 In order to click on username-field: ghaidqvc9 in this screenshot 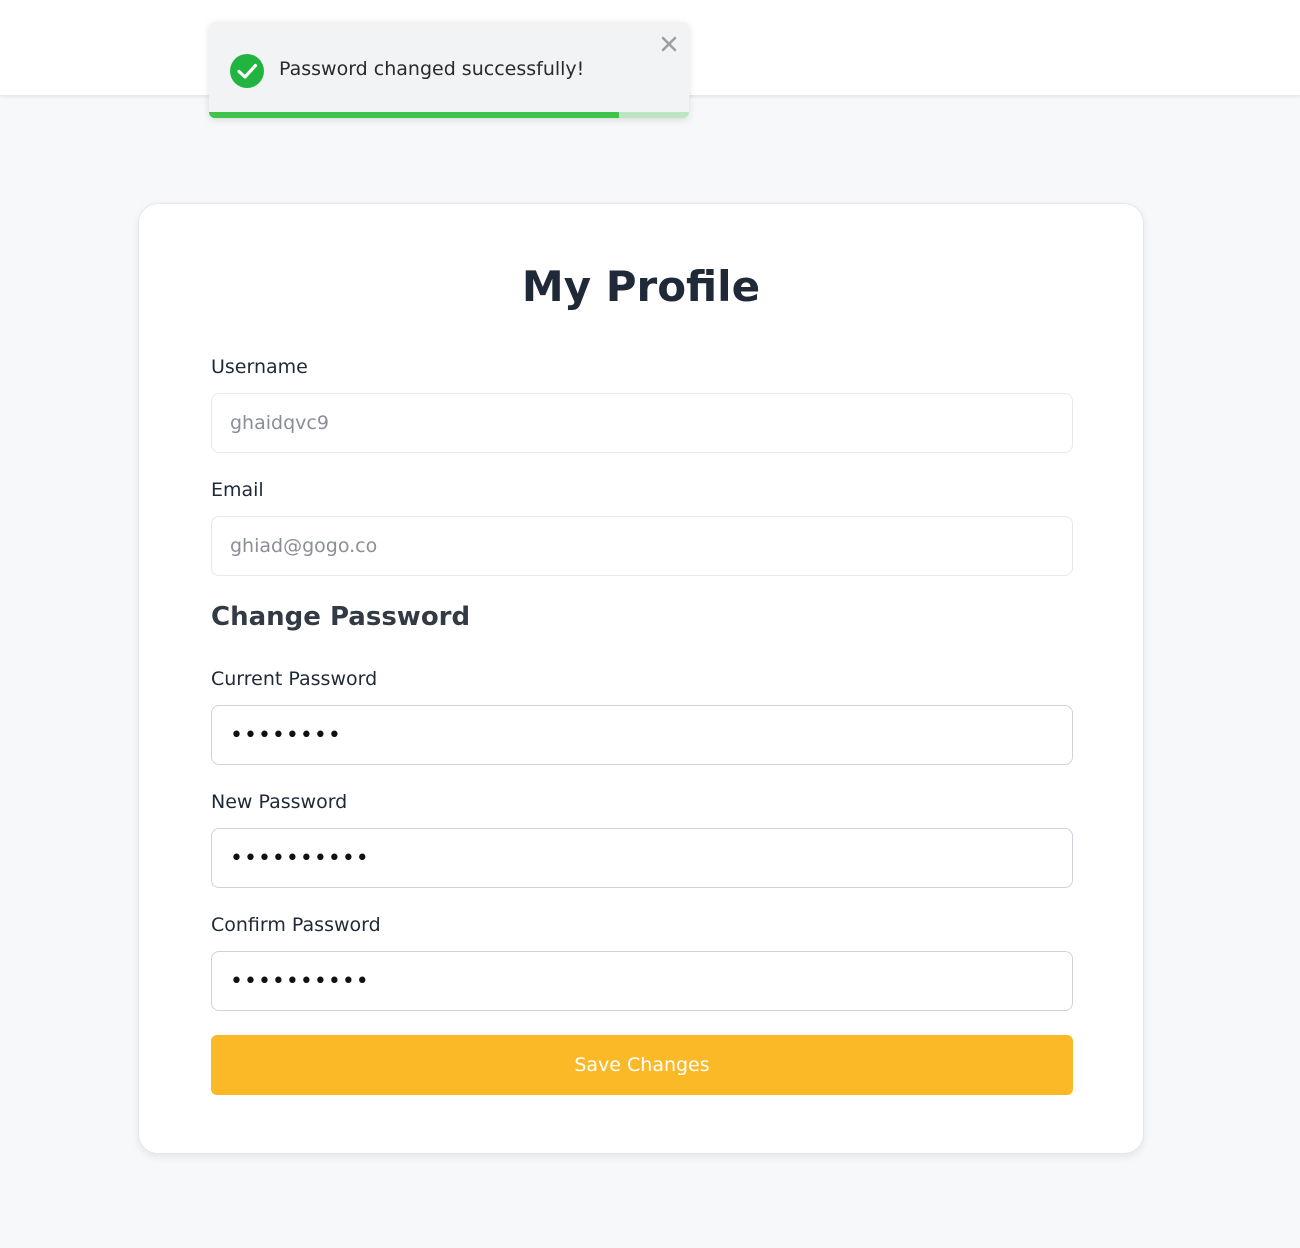, I will do `click(642, 423)`.